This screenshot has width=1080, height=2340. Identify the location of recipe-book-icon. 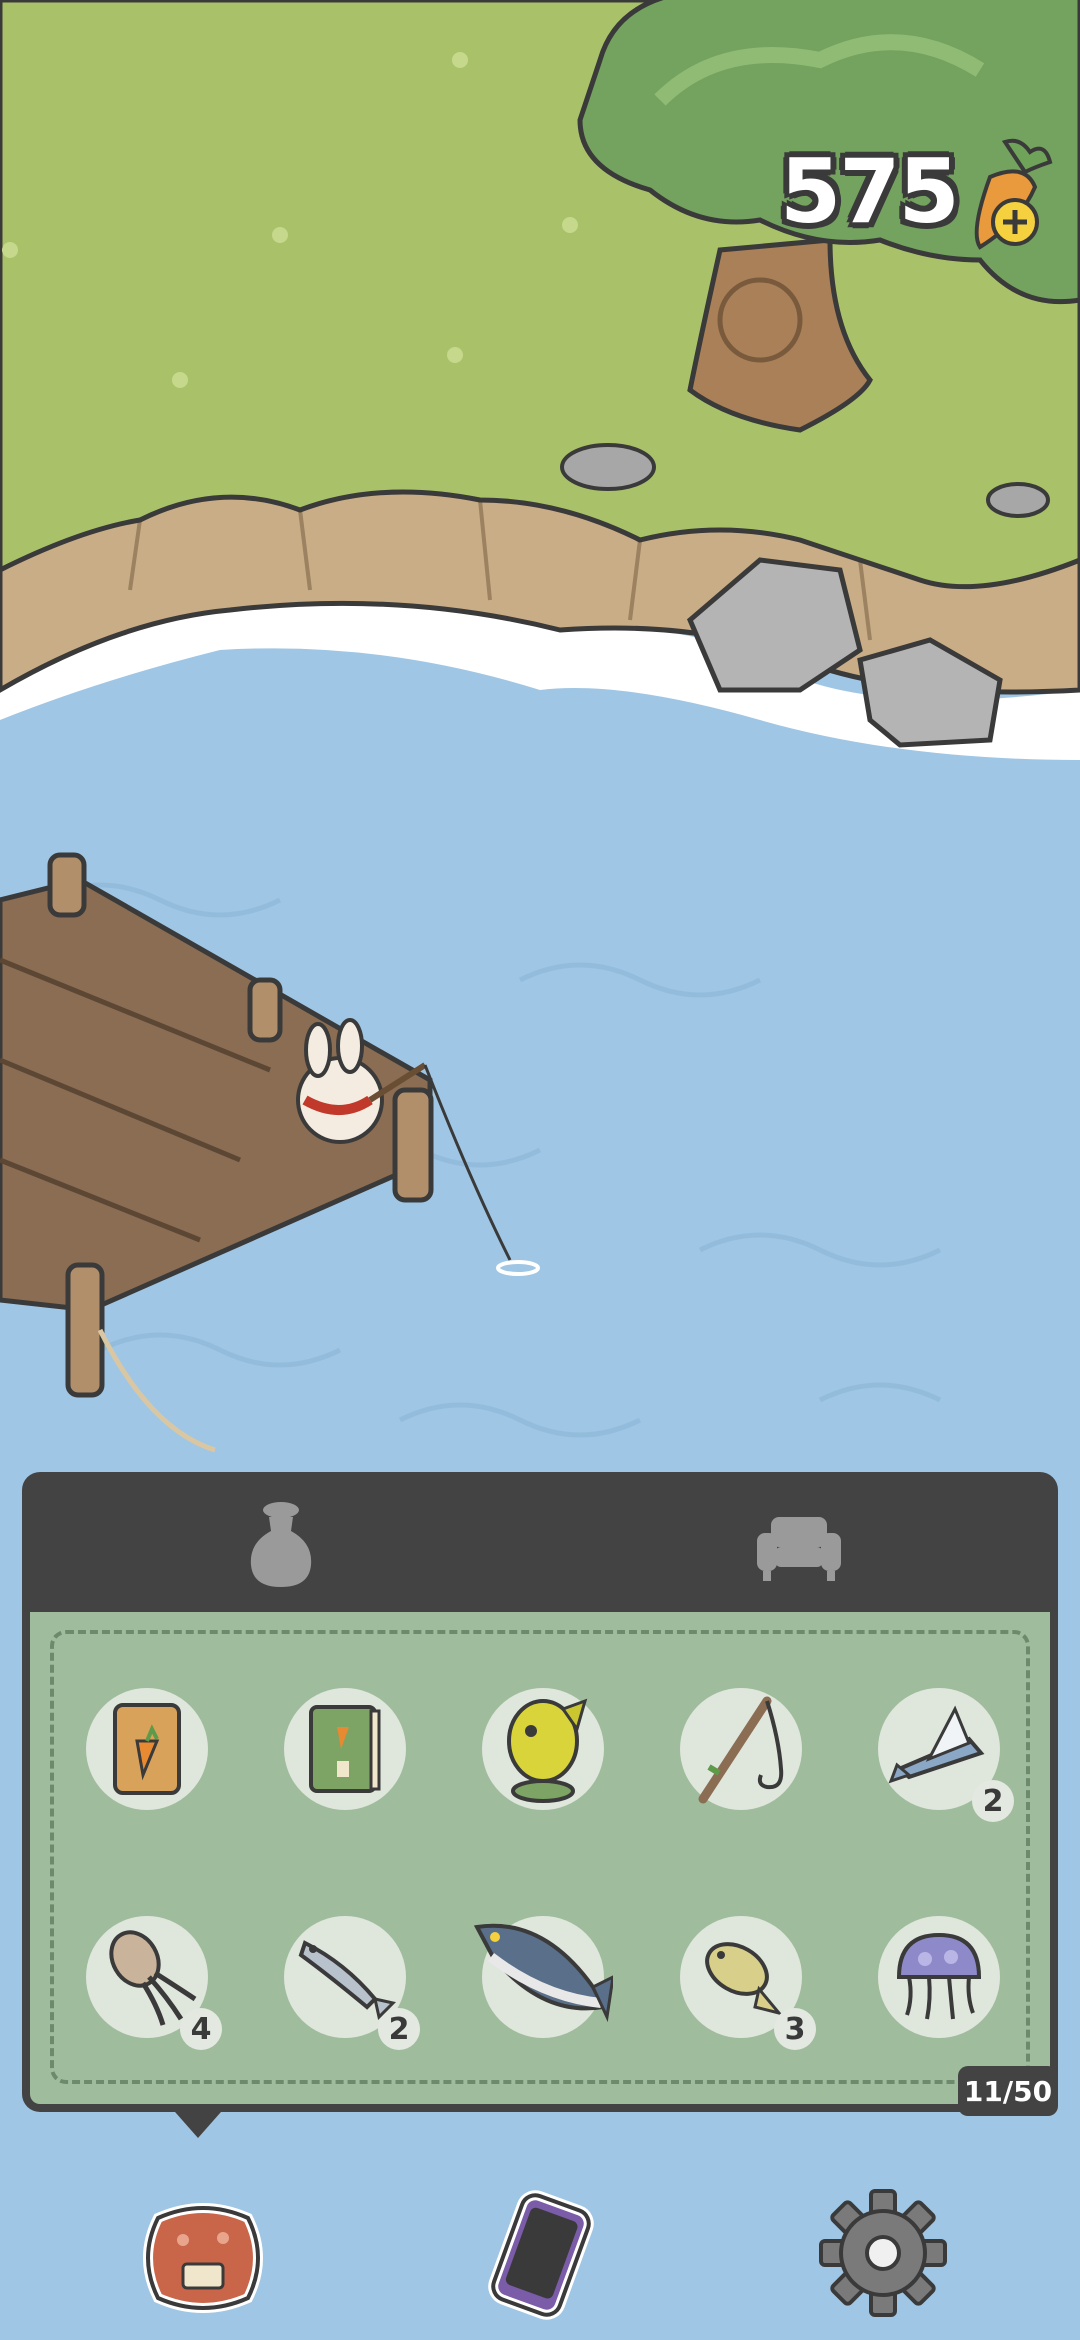
(345, 1749).